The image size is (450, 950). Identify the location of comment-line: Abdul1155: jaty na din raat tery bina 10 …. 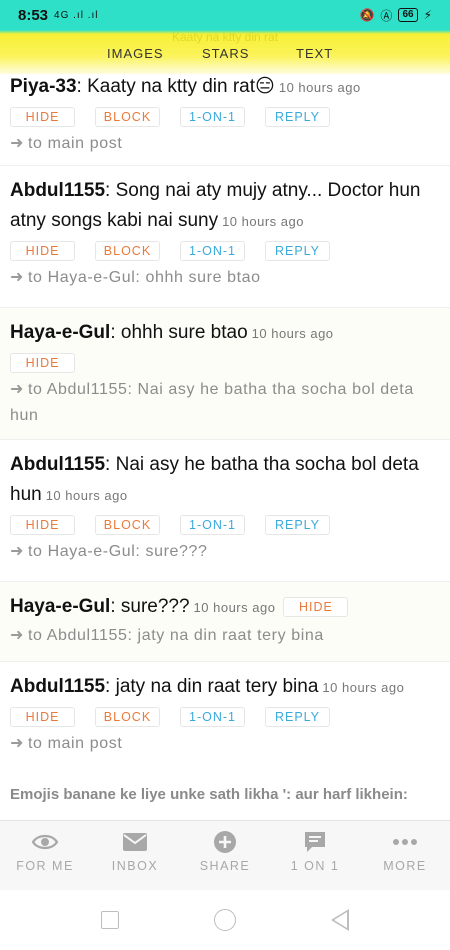
(207, 686).